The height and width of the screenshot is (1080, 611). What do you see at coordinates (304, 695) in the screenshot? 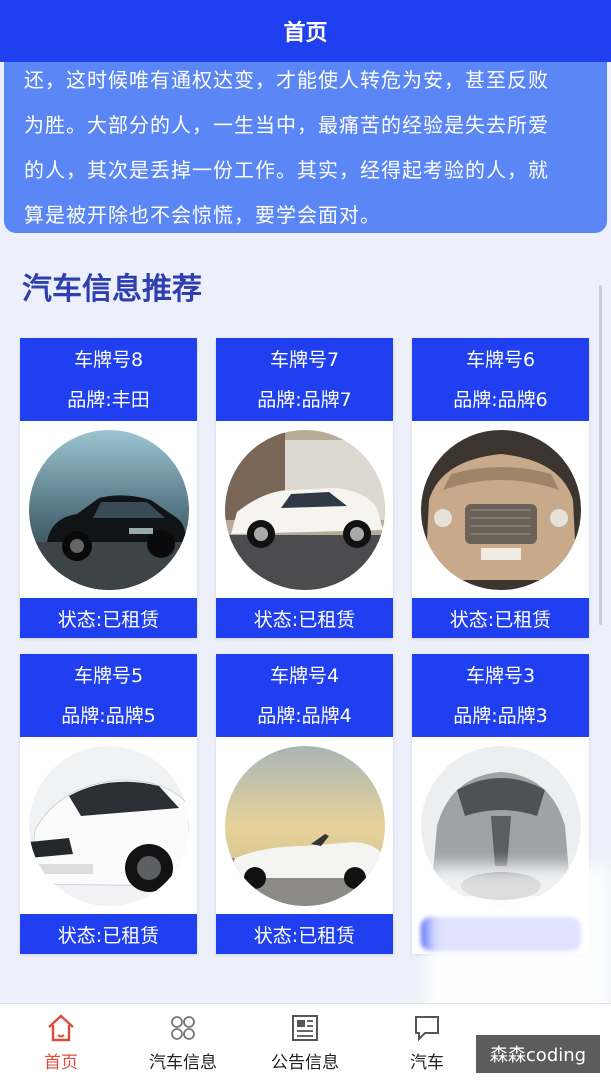
I see `car-card-header: 车牌号4 品牌:品牌4` at bounding box center [304, 695].